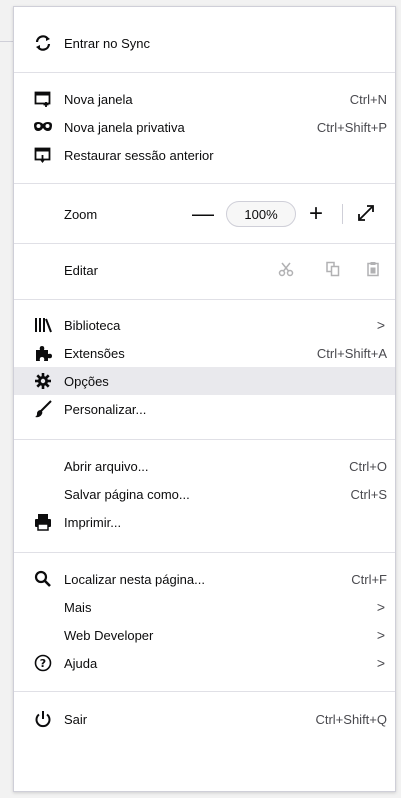  Describe the element at coordinates (81, 270) in the screenshot. I see `edit-label: Editar` at that location.